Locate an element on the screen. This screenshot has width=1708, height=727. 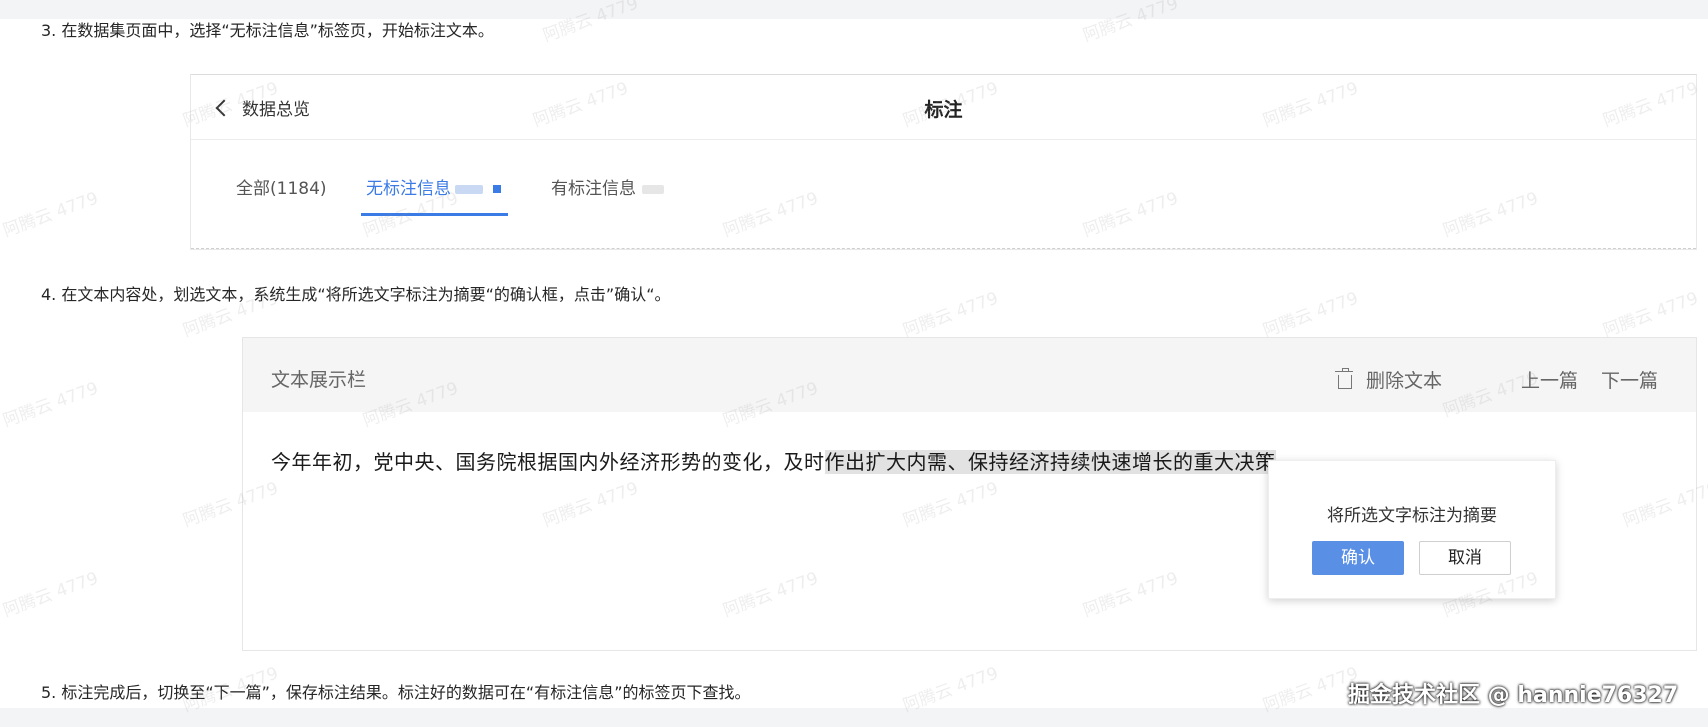
cancel-button: 取消 is located at coordinates (1465, 558).